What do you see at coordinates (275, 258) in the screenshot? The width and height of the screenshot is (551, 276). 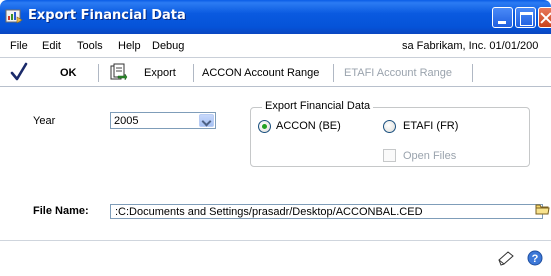 I see `status-bar` at bounding box center [275, 258].